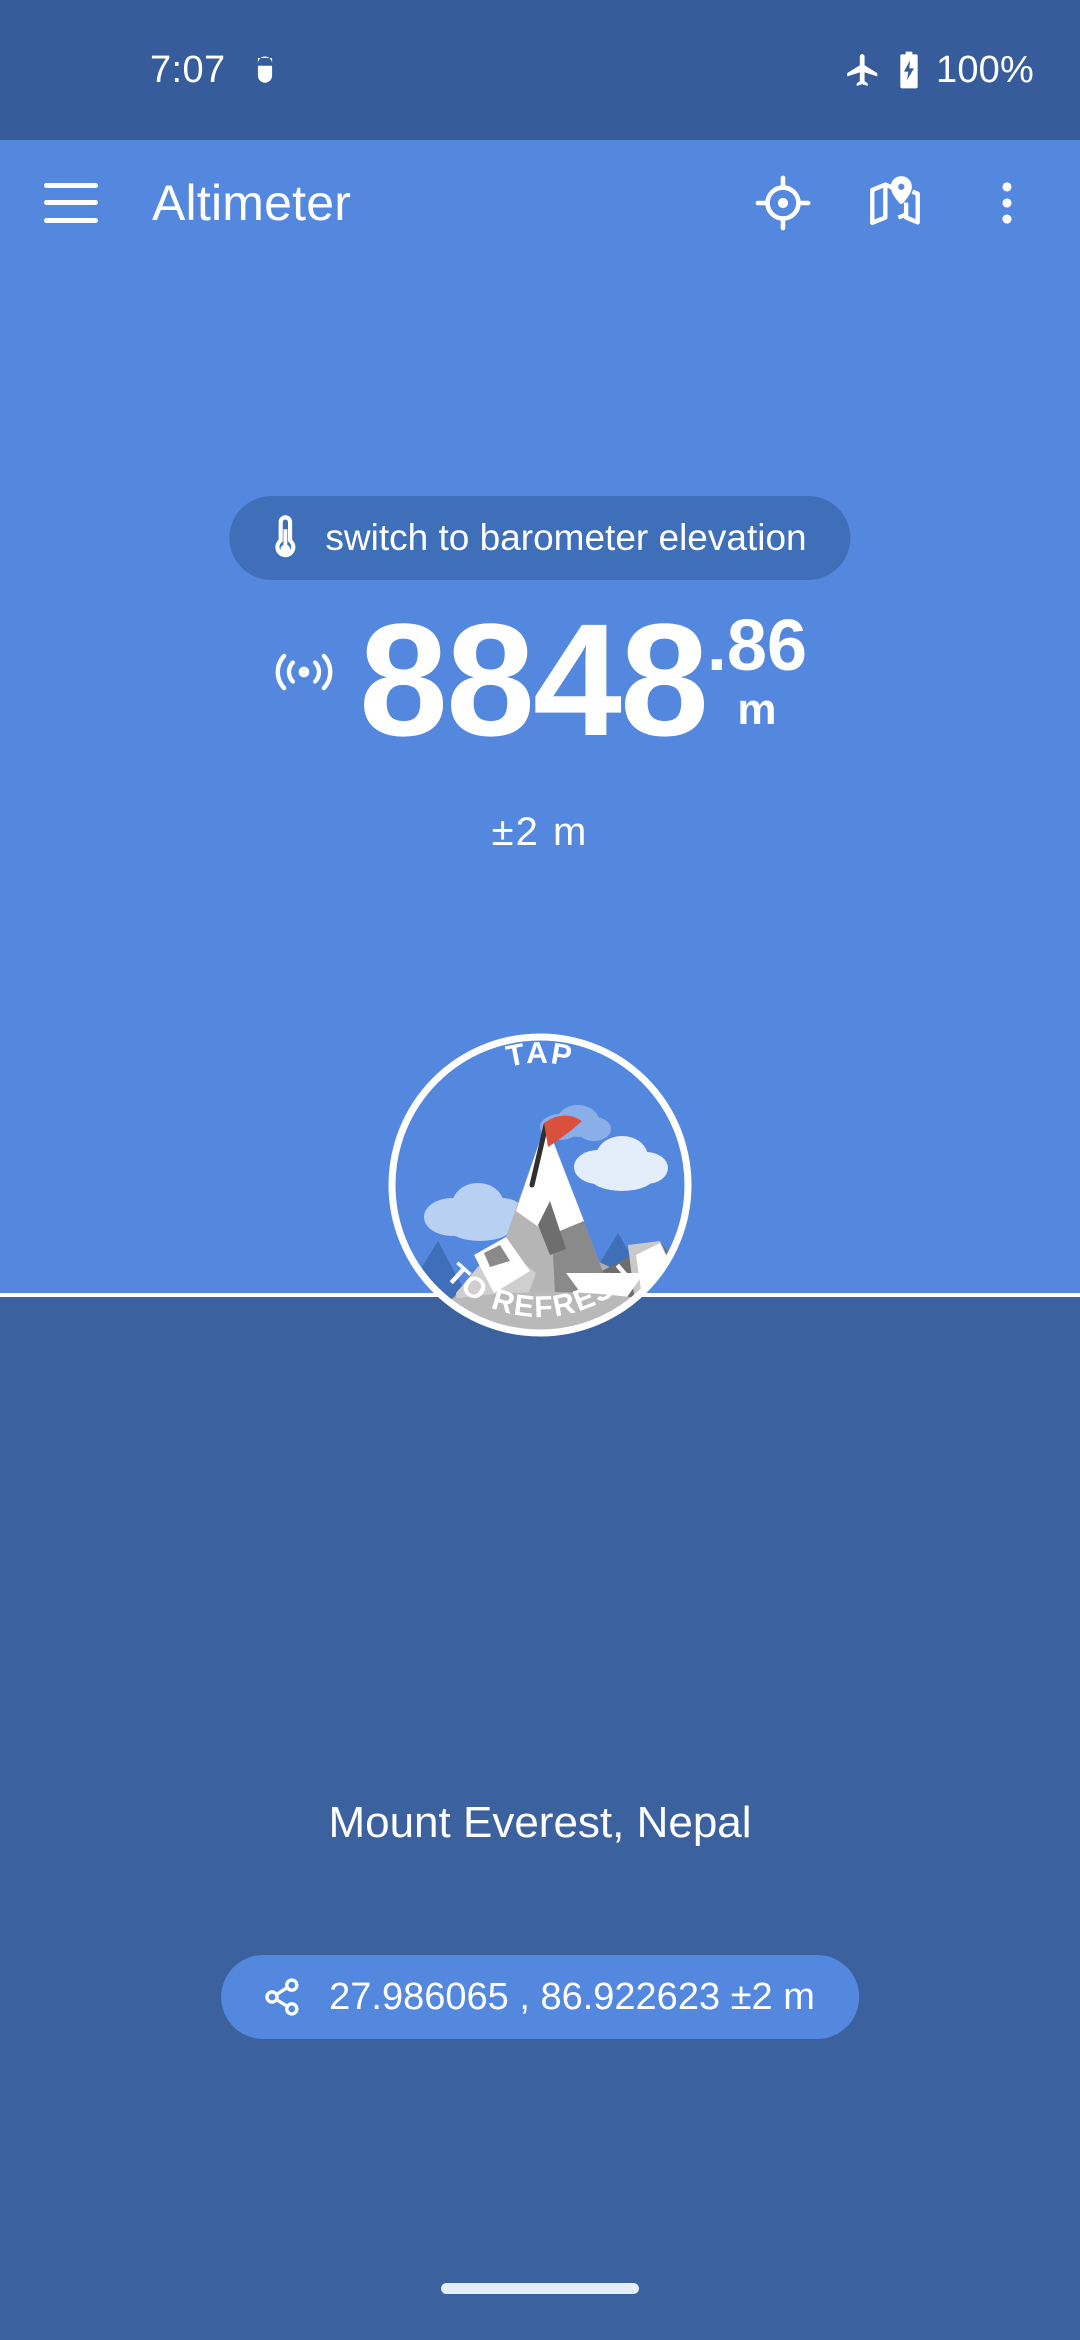 This screenshot has width=1080, height=2340. Describe the element at coordinates (572, 1996) in the screenshot. I see `coordinates-label: 27.986065 , 86.922623 ±2 m` at that location.